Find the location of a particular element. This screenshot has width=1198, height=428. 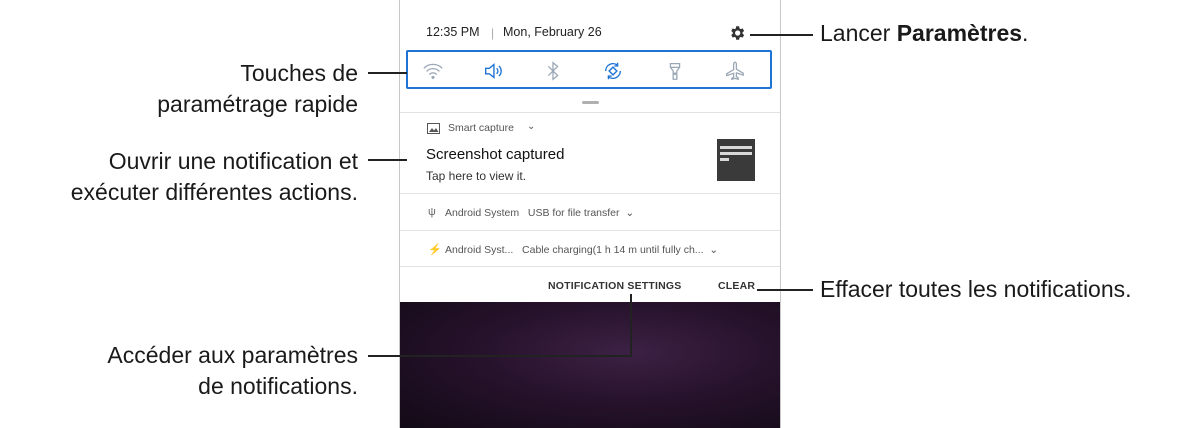

annotation-quick-settings: Touches de paramétrage rapide is located at coordinates (257, 88).